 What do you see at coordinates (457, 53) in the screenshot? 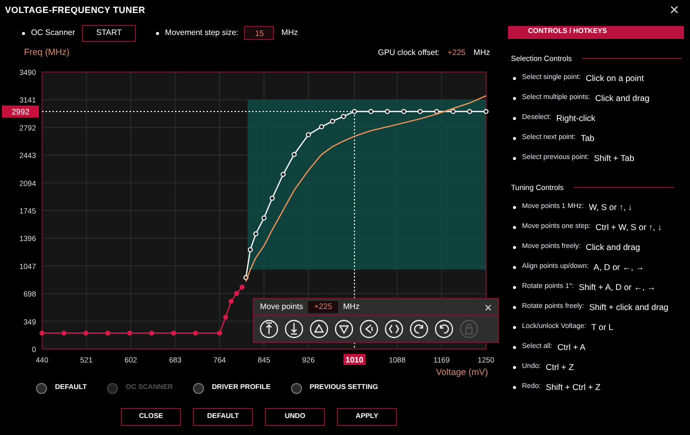
I see `offset-value: +225` at bounding box center [457, 53].